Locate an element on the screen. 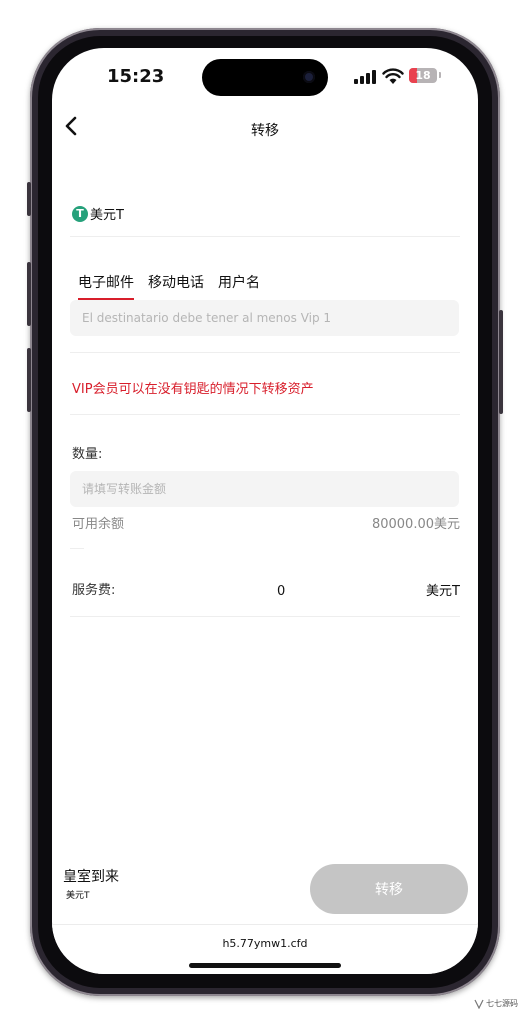  recipient-input is located at coordinates (264, 318).